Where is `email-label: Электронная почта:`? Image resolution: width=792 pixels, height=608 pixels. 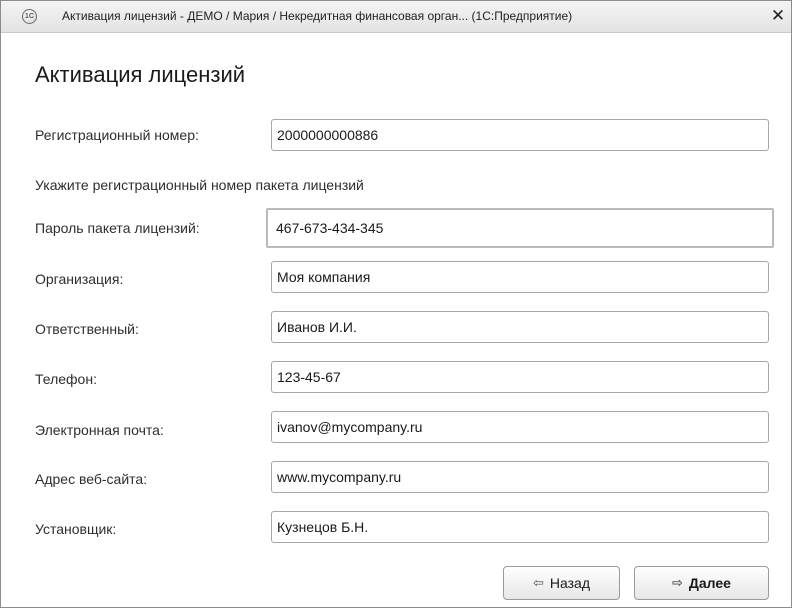 email-label: Электронная почта: is located at coordinates (99, 430).